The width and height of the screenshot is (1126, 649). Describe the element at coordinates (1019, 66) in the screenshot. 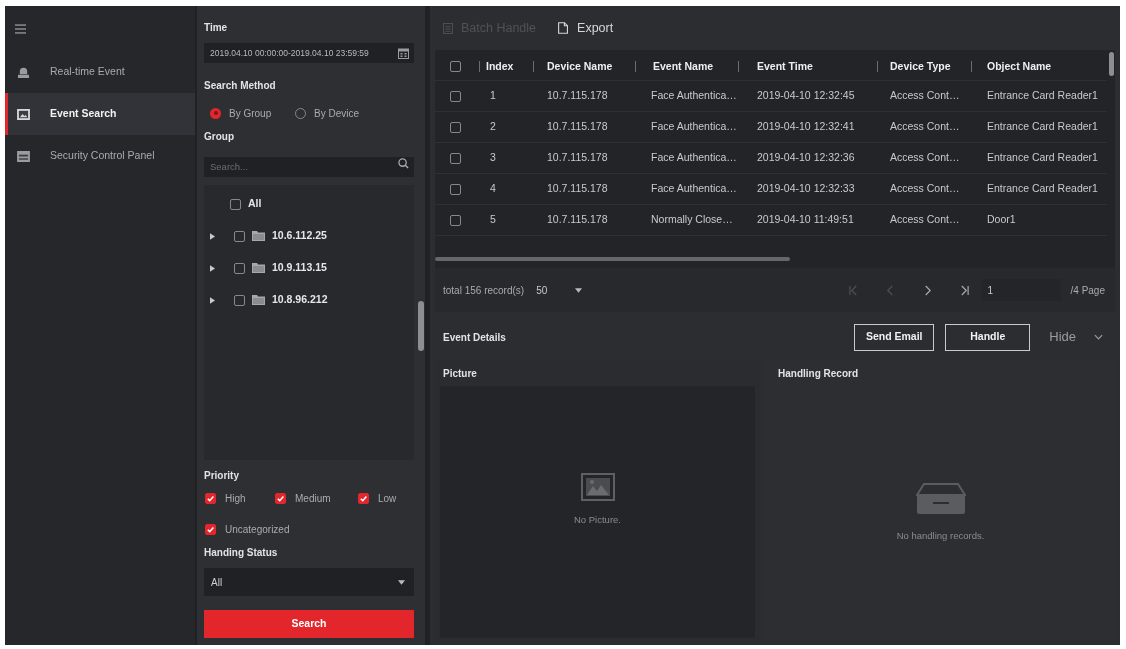

I see `column-header: Object Name` at that location.